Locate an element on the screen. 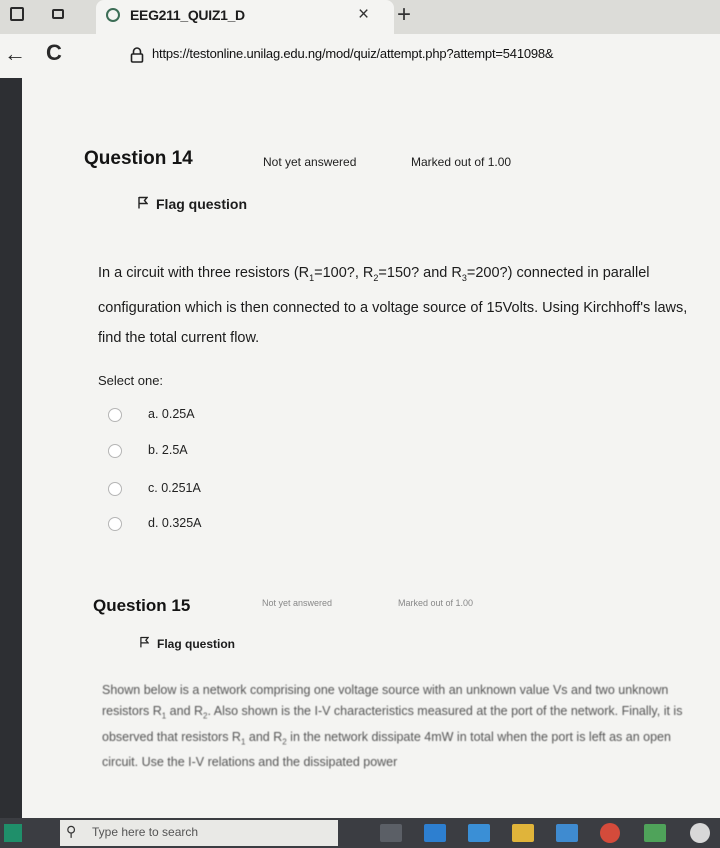 This screenshot has height=848, width=720. chrome-icon is located at coordinates (610, 833).